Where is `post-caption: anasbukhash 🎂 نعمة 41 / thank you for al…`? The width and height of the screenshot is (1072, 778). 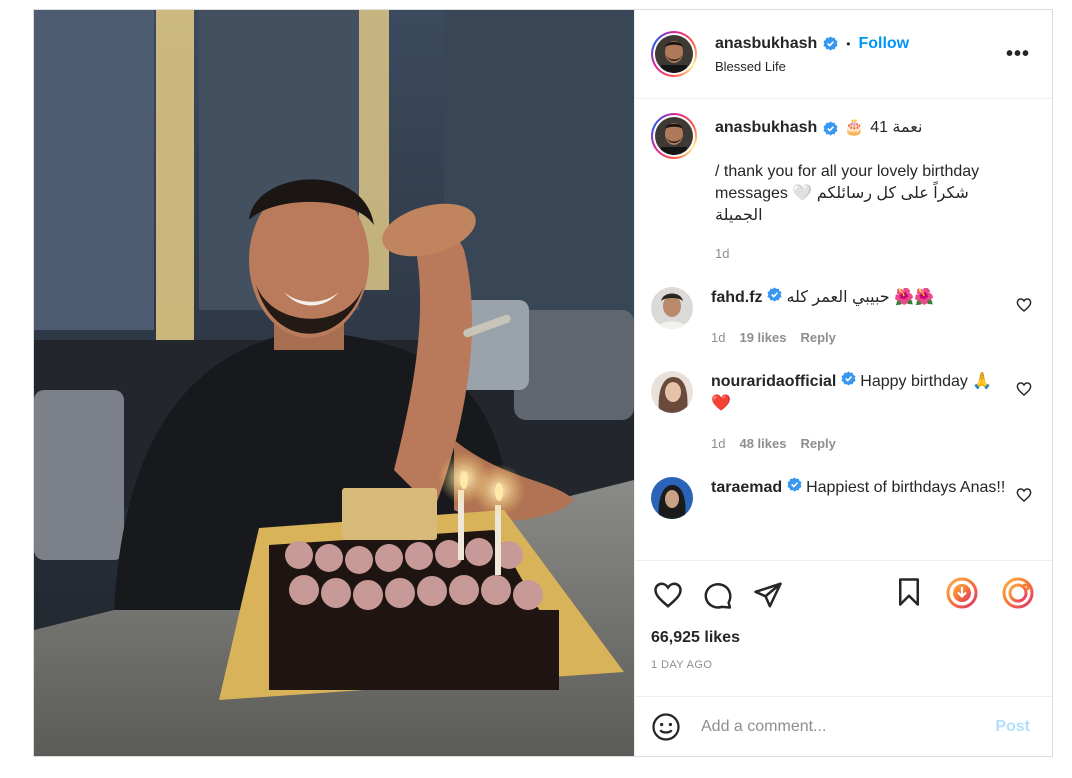 post-caption: anasbukhash 🎂 نعمة 41 / thank you for al… is located at coordinates (843, 189).